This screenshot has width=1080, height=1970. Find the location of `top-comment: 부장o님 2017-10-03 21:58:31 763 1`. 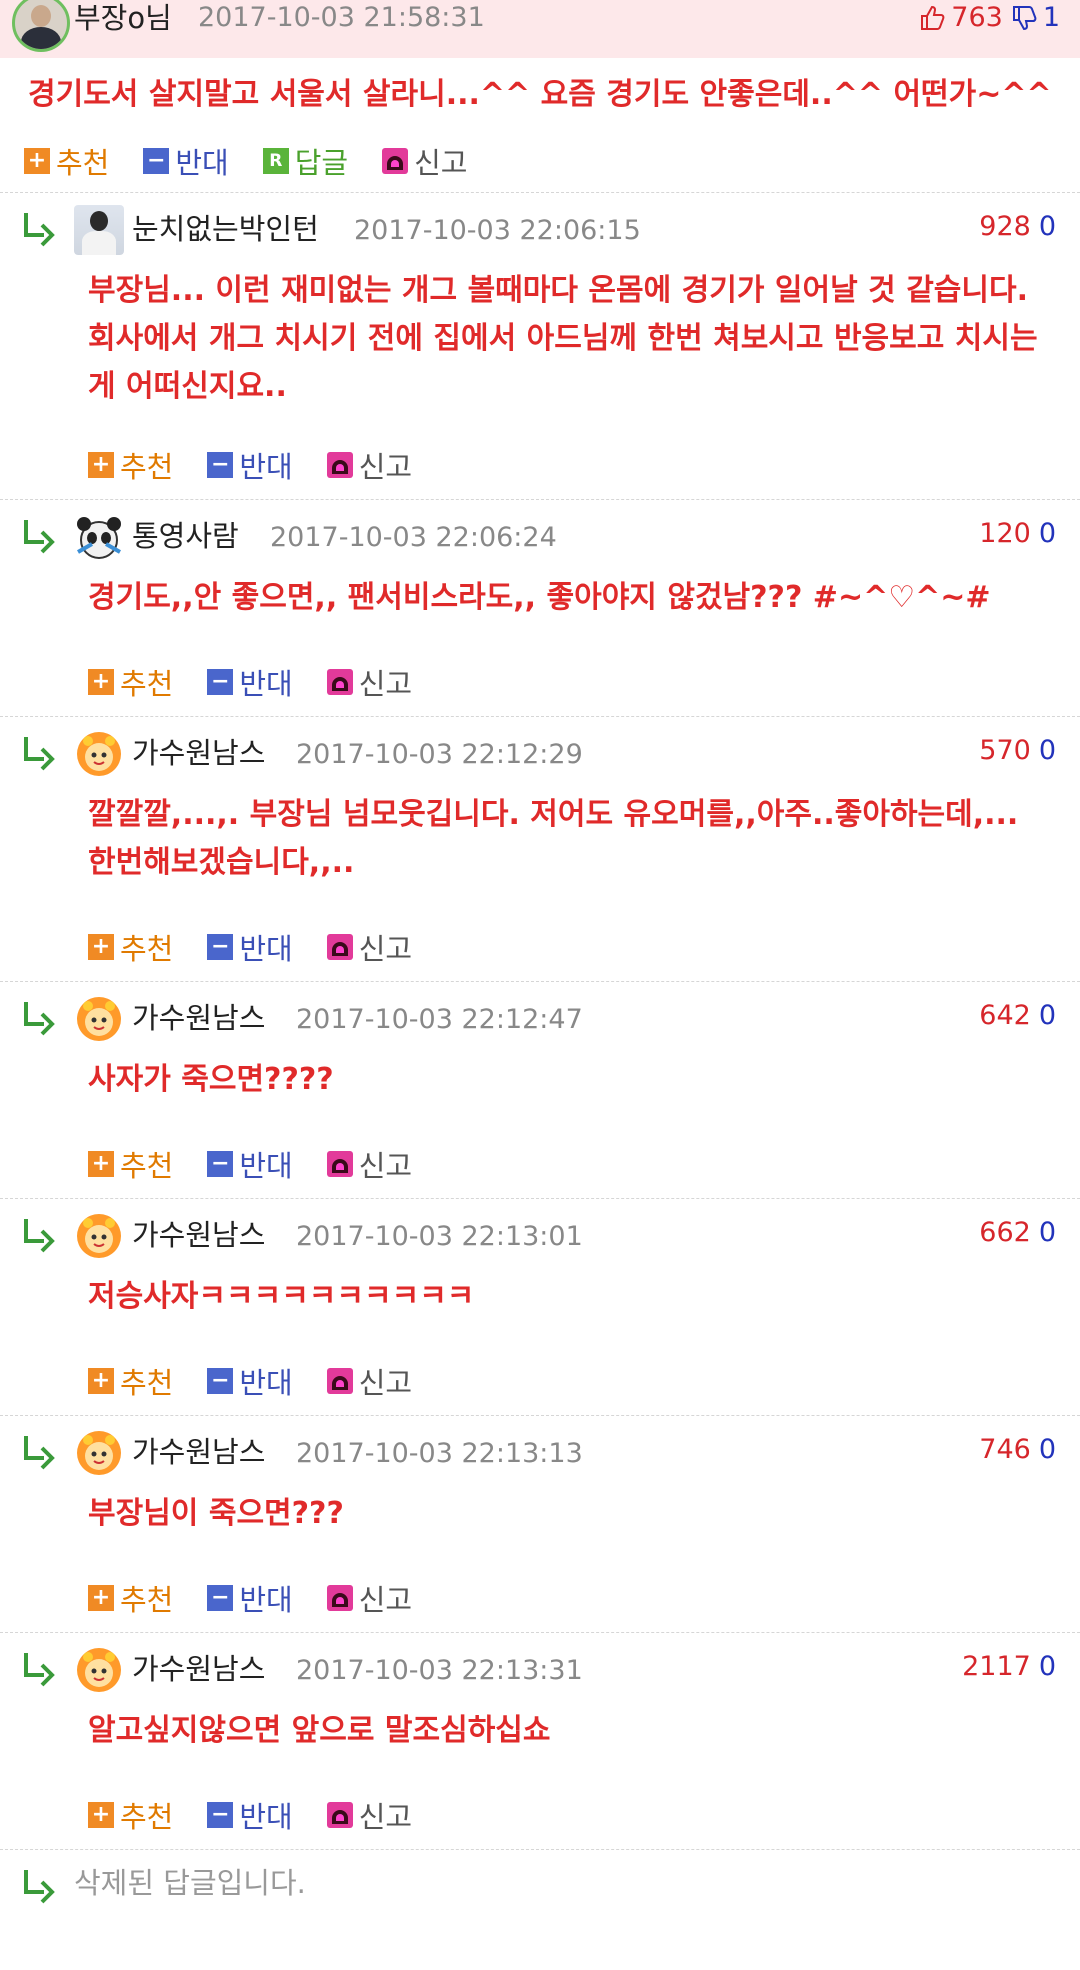

top-comment: 부장o님 2017-10-03 21:58:31 763 1 is located at coordinates (540, 29).